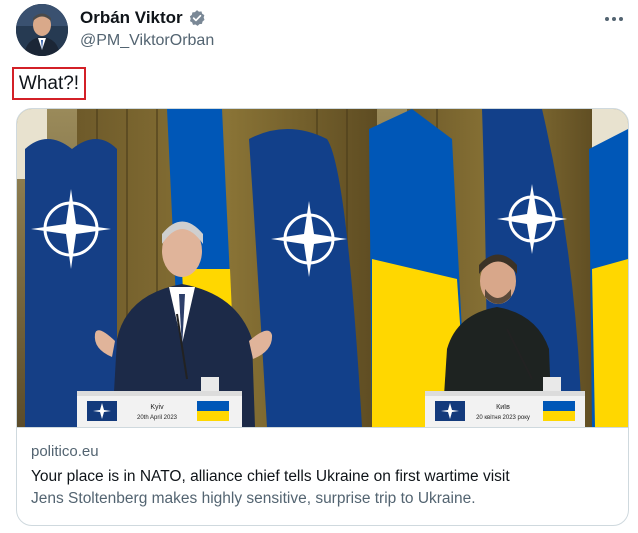 This screenshot has width=638, height=533. I want to click on avatar, so click(42, 30).